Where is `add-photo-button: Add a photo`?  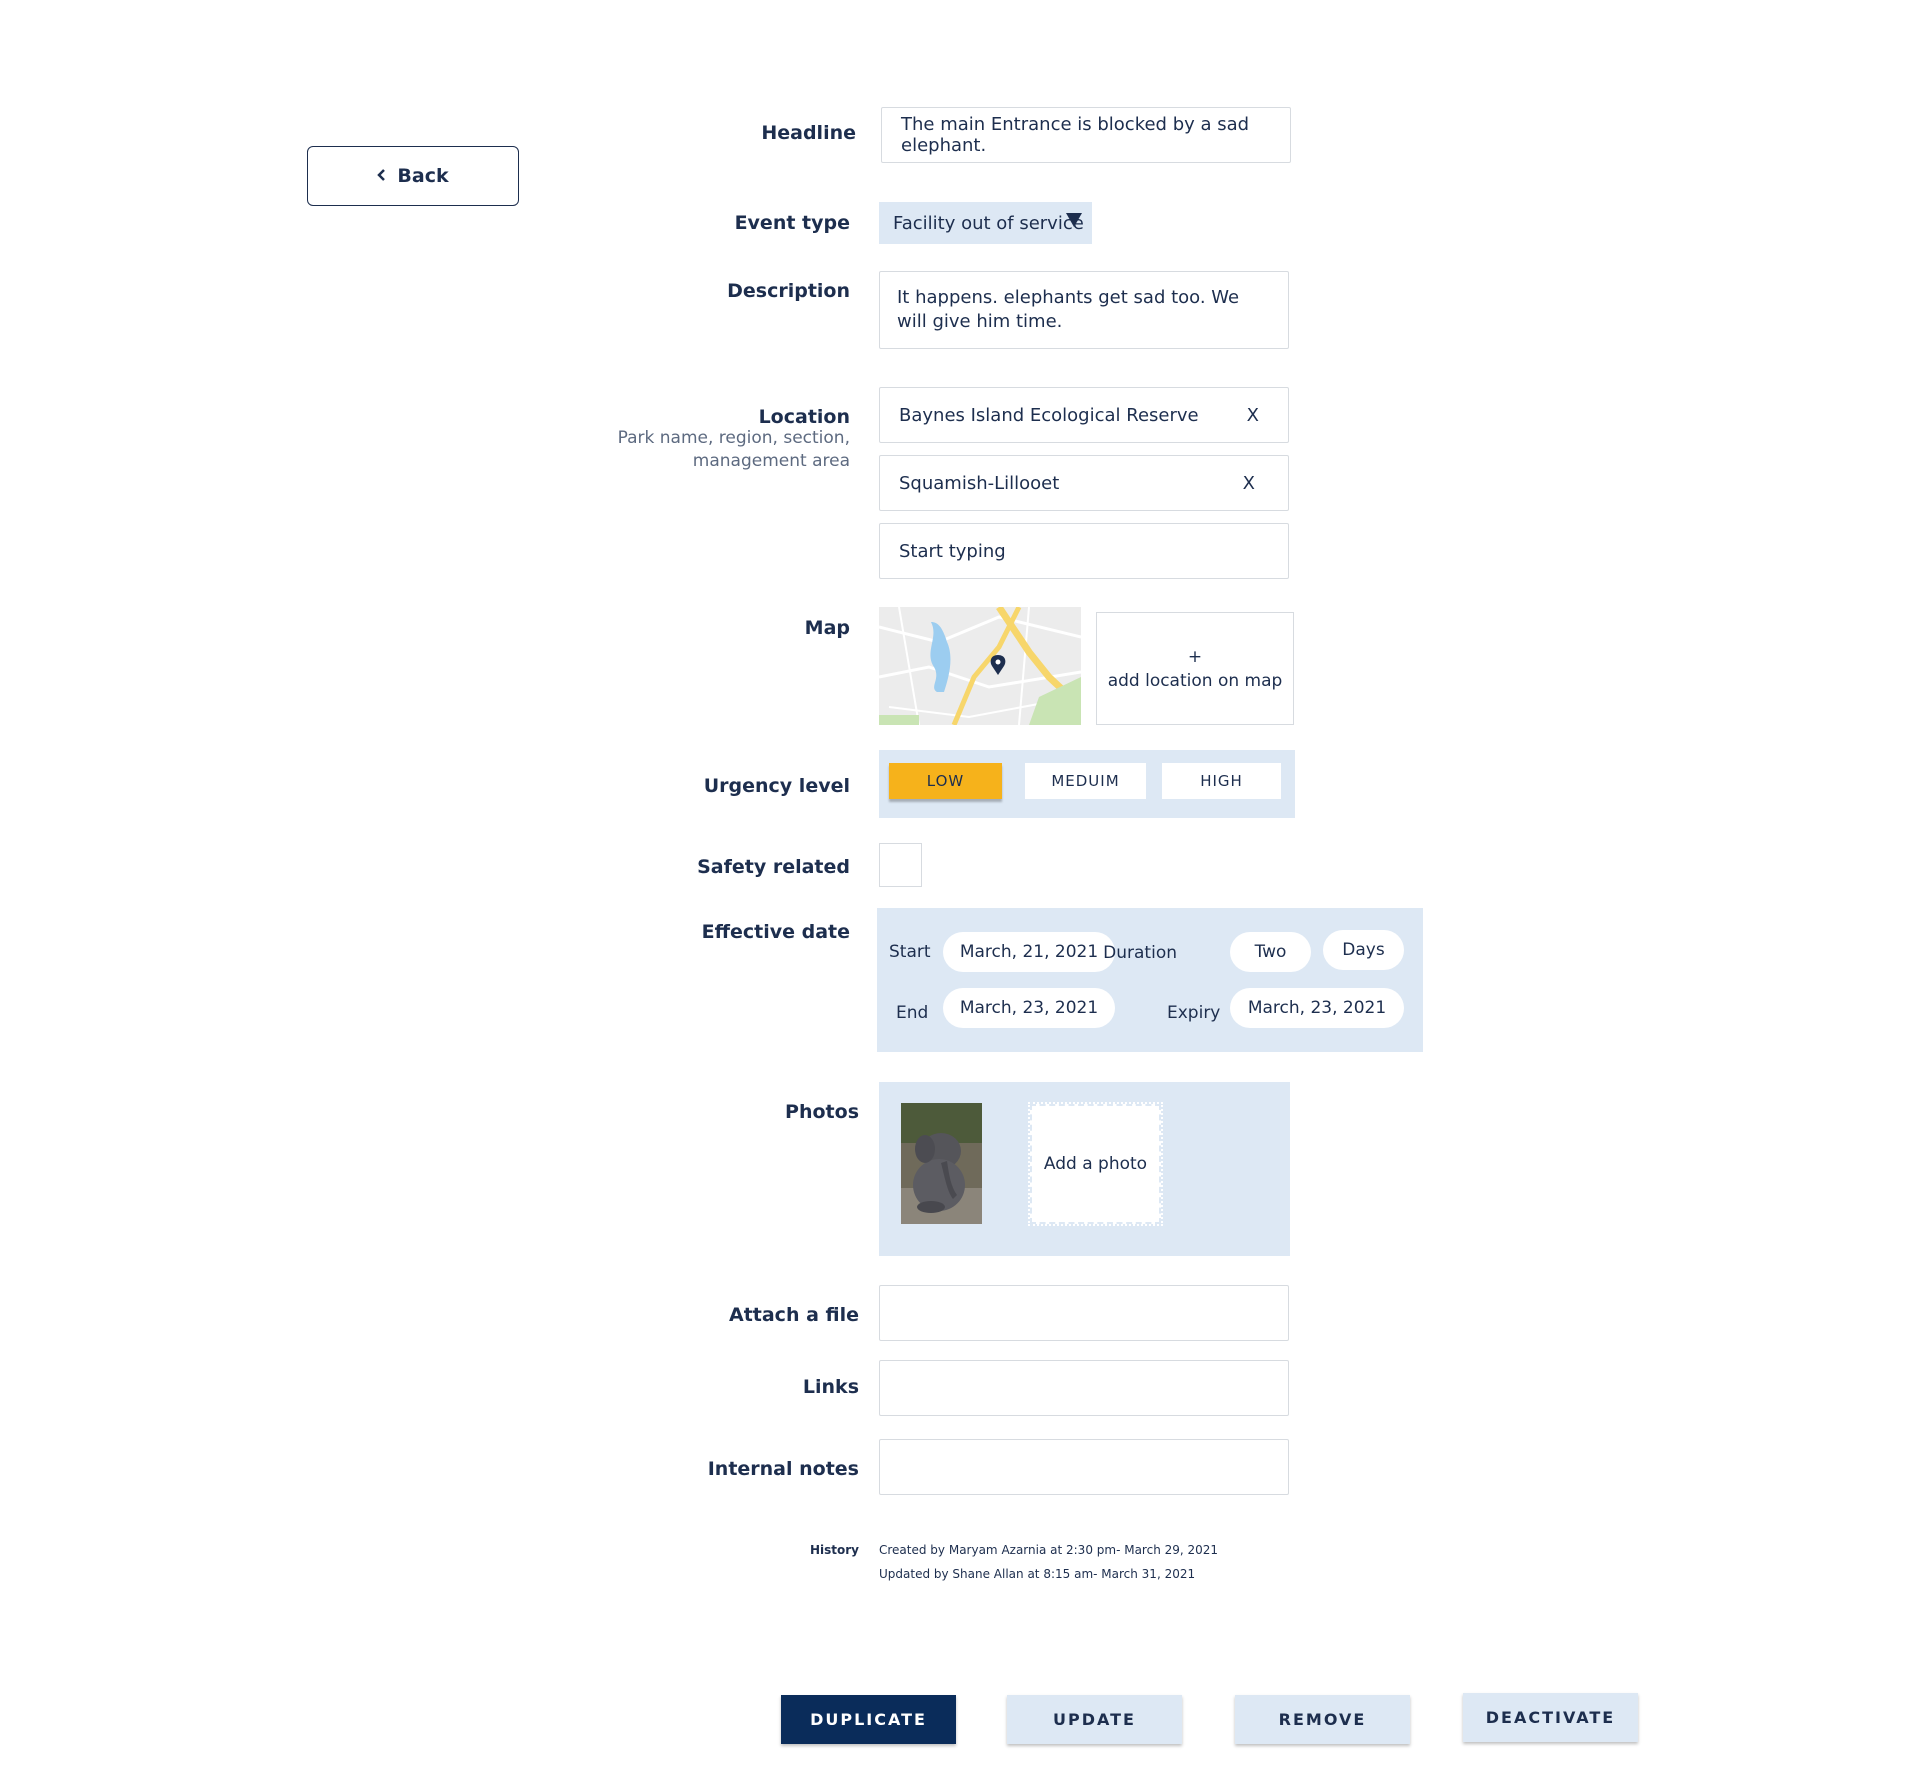 add-photo-button: Add a photo is located at coordinates (1095, 1164).